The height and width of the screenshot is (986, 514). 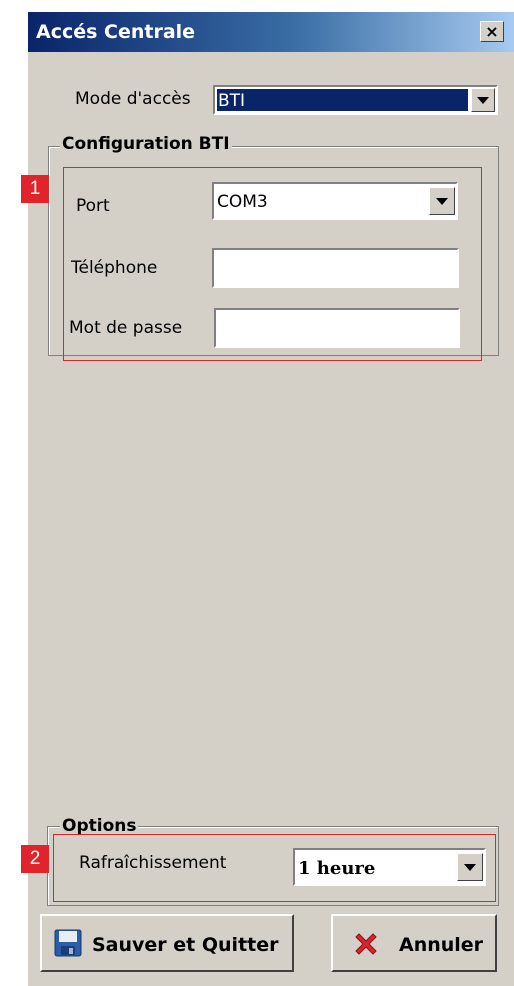 What do you see at coordinates (99, 826) in the screenshot?
I see `options-group-title: Options` at bounding box center [99, 826].